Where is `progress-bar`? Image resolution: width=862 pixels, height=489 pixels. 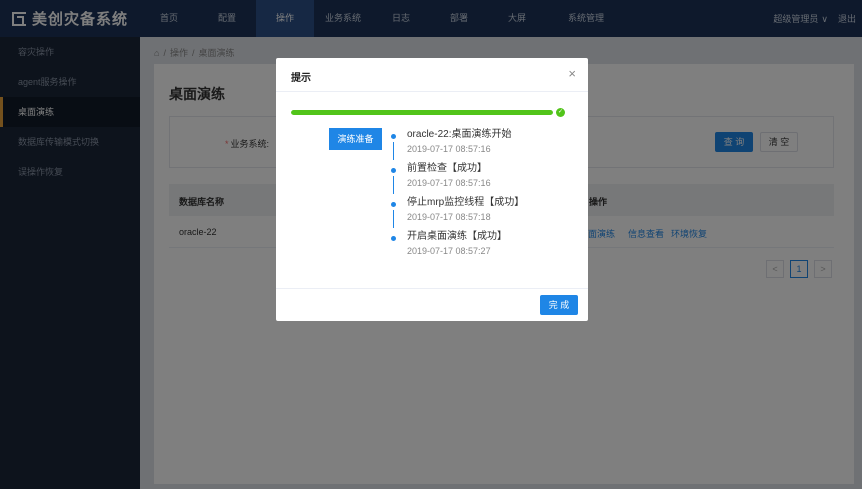
progress-bar is located at coordinates (422, 112).